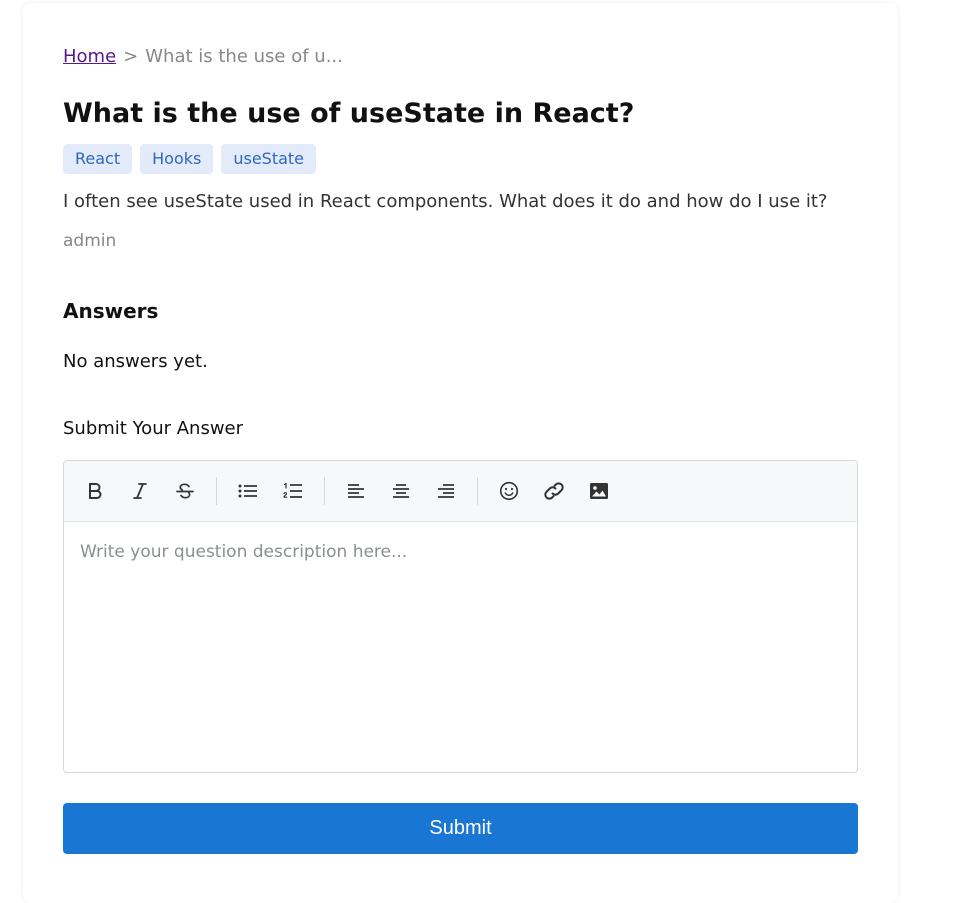 The image size is (957, 903). What do you see at coordinates (460, 828) in the screenshot?
I see `submit-button: Submit` at bounding box center [460, 828].